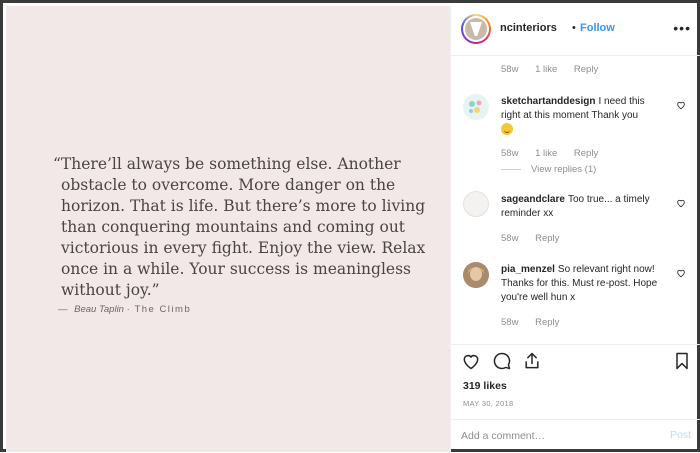  What do you see at coordinates (485, 386) in the screenshot?
I see `likes-count: 319 likes` at bounding box center [485, 386].